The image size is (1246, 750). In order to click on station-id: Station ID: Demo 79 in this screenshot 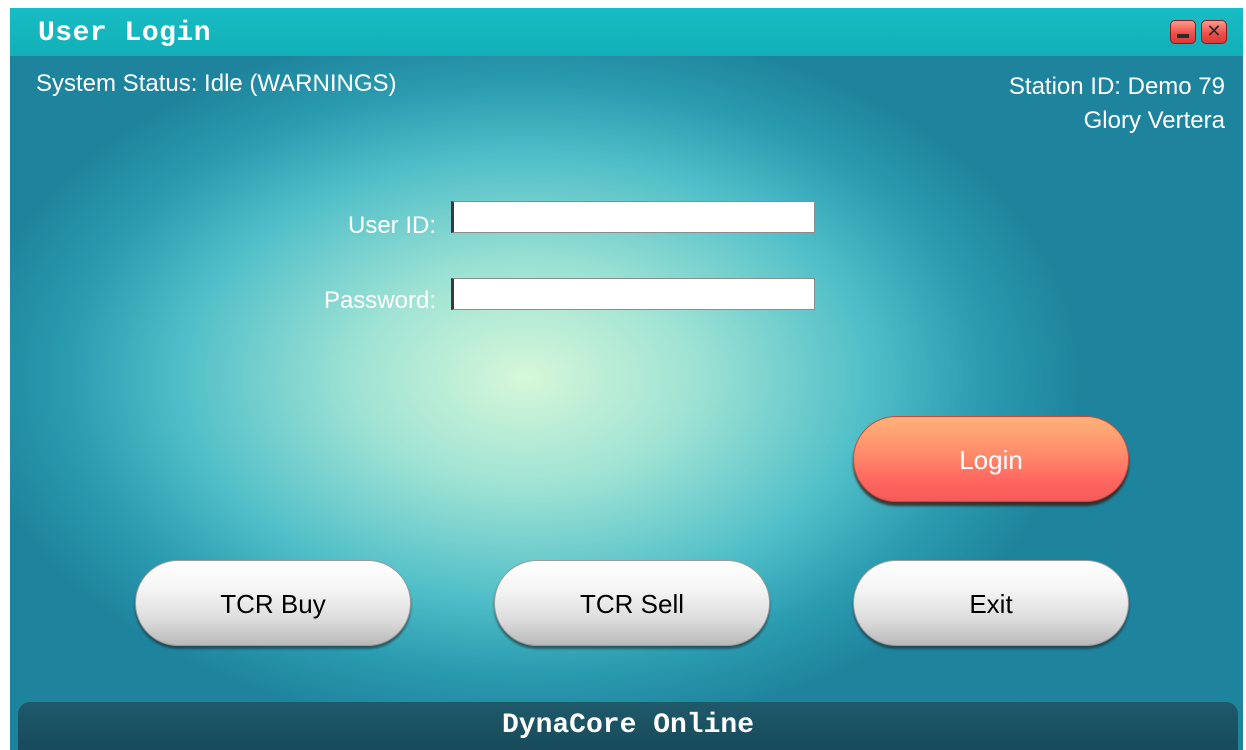, I will do `click(1116, 86)`.